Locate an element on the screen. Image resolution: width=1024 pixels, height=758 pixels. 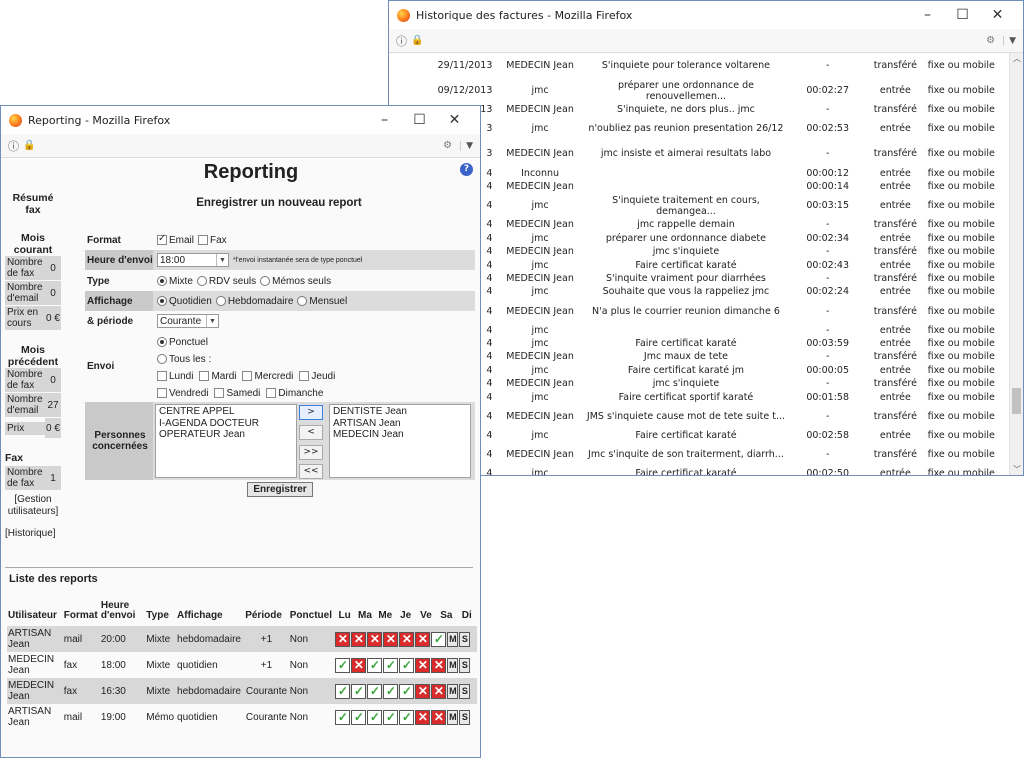
selected-person-item: MEDECIN Jean is located at coordinates (400, 435).